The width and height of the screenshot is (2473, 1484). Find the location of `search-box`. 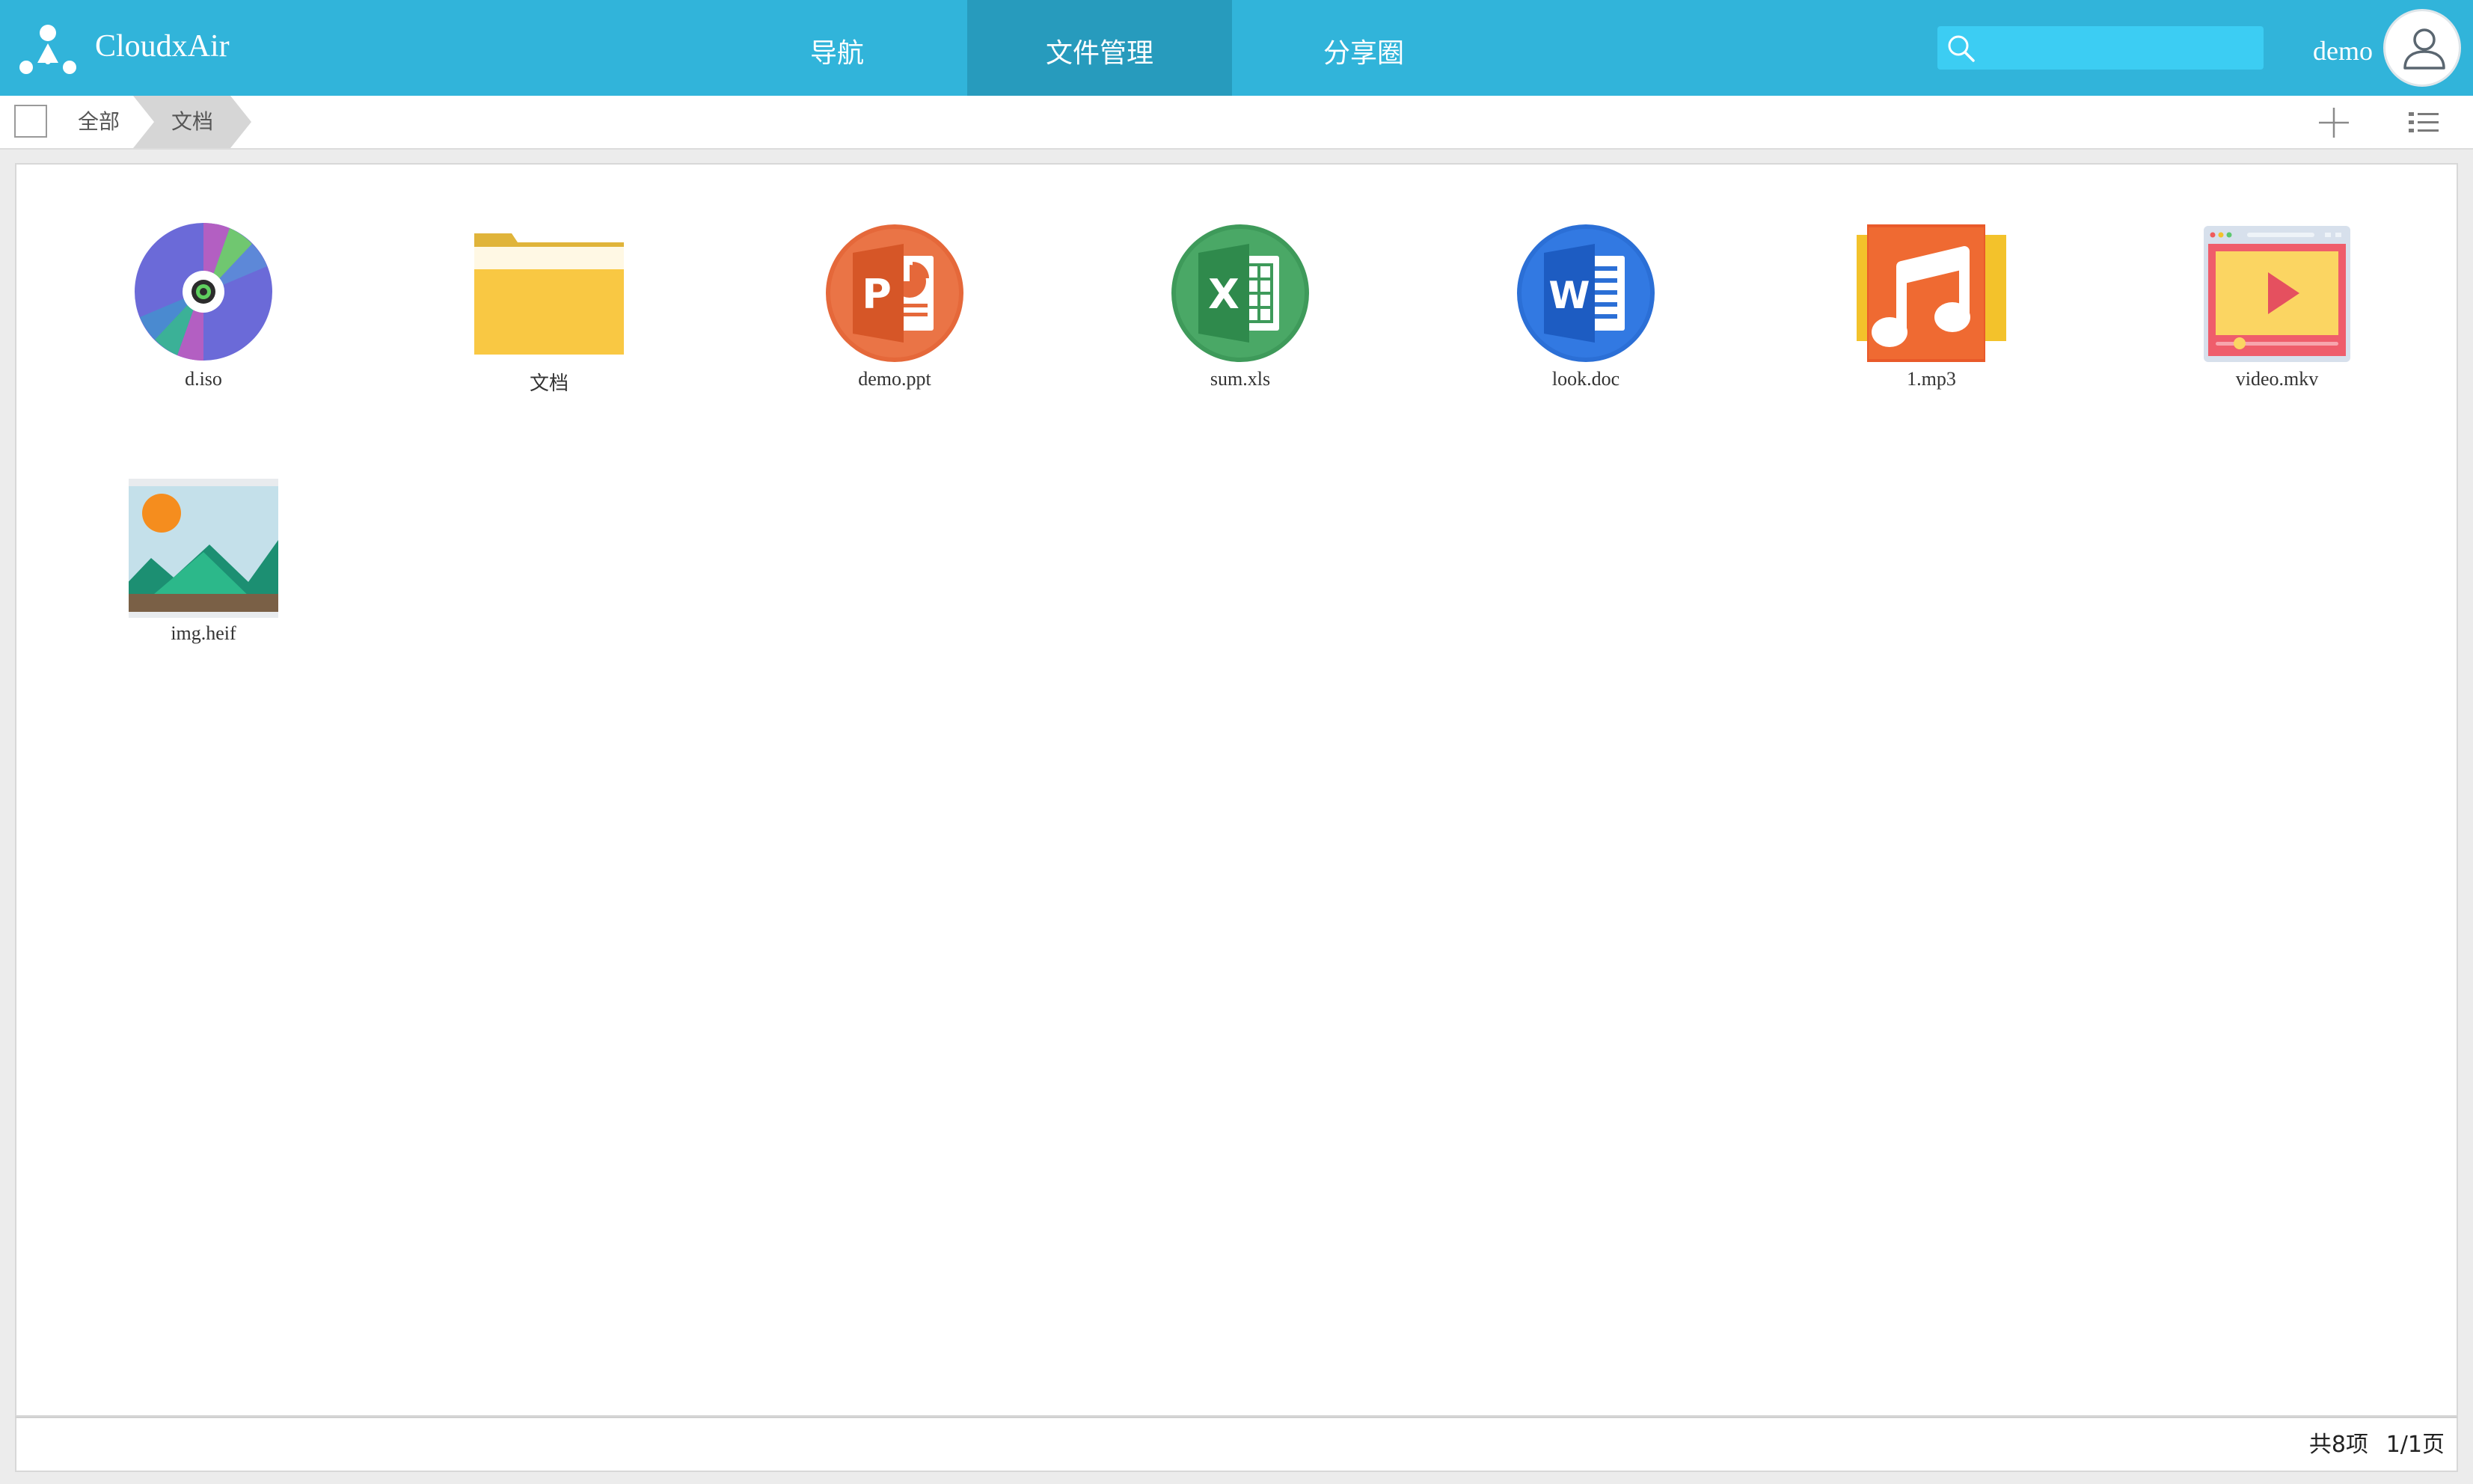

search-box is located at coordinates (2100, 48).